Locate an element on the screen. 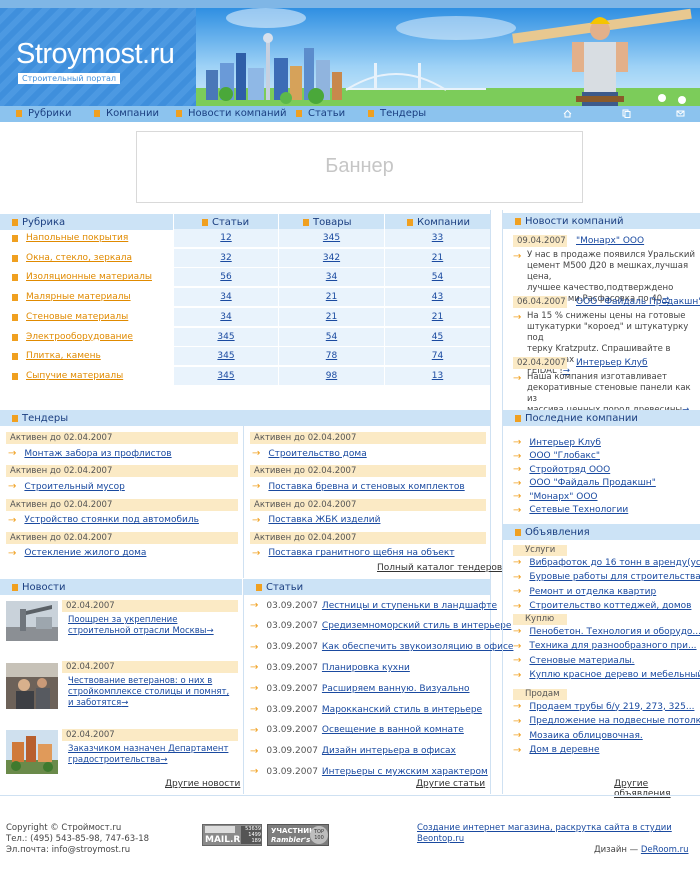 This screenshot has height=882, width=700. tenders-catalog-link: Полный каталог тендеров is located at coordinates (439, 568).